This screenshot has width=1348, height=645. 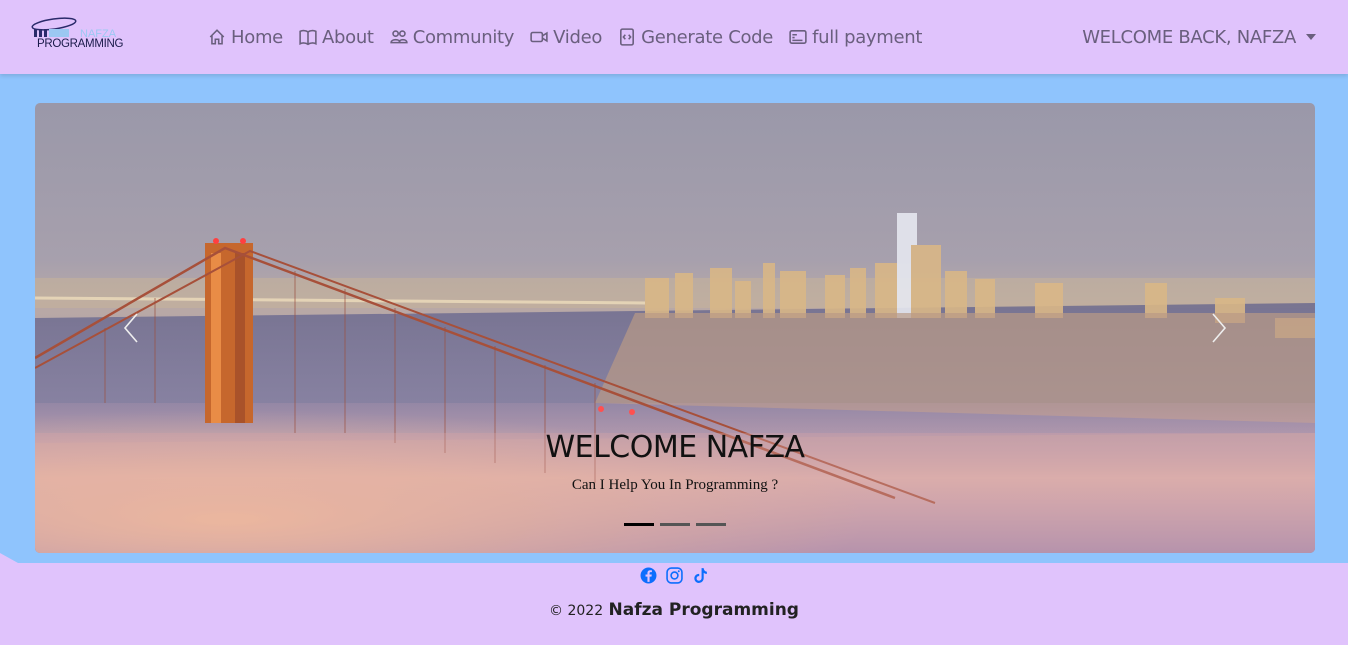 What do you see at coordinates (88, 34) in the screenshot?
I see `brand-logo: NAFZA PROGRAMMING` at bounding box center [88, 34].